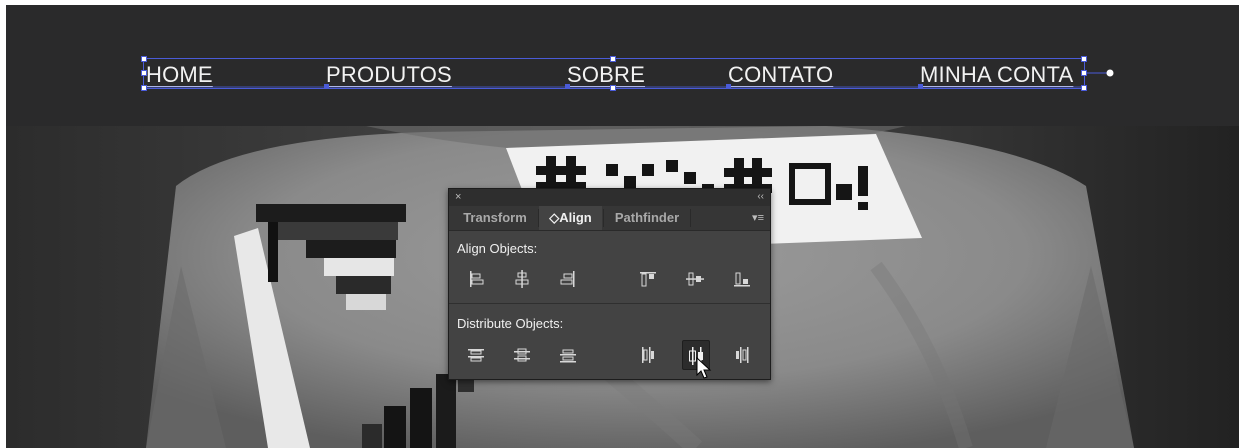  What do you see at coordinates (648, 355) in the screenshot?
I see `horizontal-distribute-left-icon` at bounding box center [648, 355].